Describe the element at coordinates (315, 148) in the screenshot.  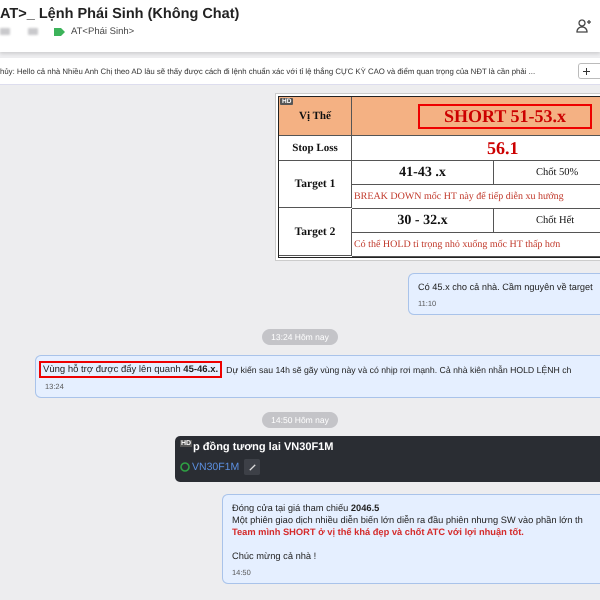
I see `table-cell: Stop Loss` at that location.